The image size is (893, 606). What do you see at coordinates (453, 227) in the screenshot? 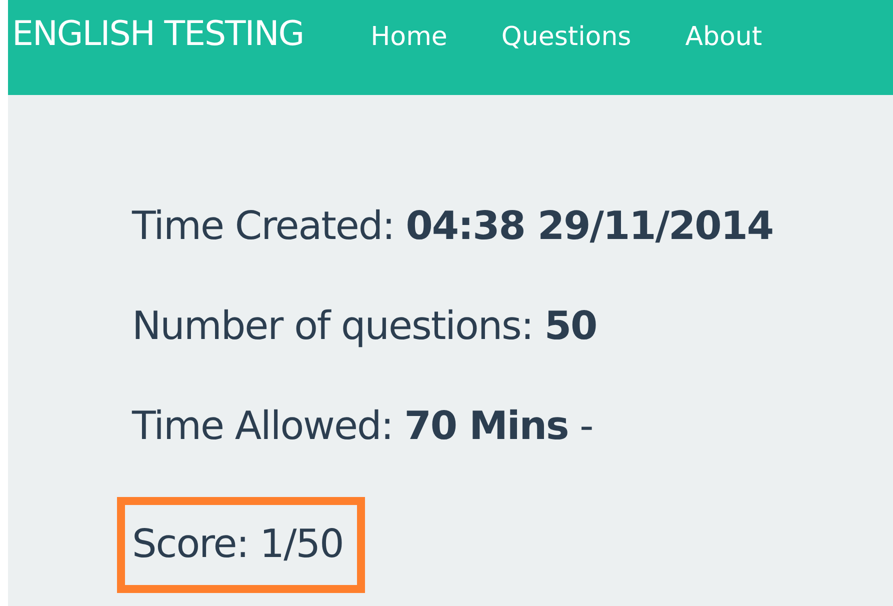
I see `detail-text: Time Created: 04:38 29/11/2014` at bounding box center [453, 227].